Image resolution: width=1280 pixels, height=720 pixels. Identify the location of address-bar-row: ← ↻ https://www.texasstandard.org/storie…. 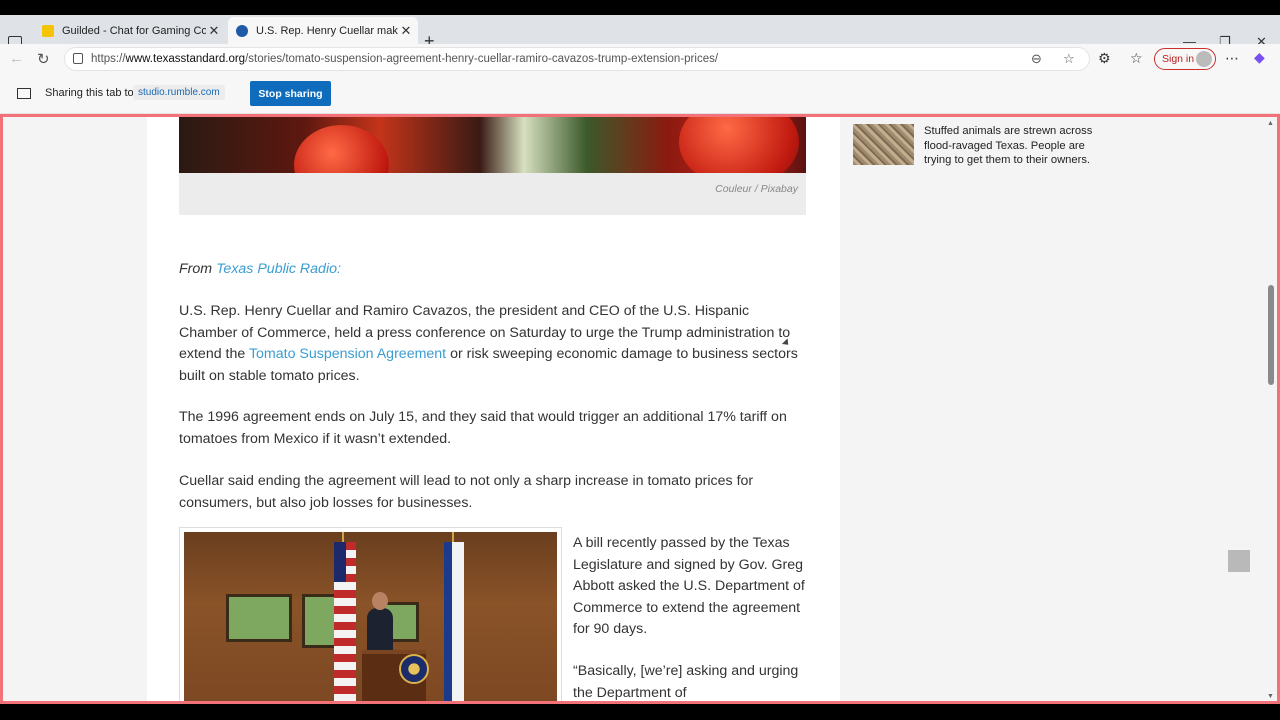
(640, 59).